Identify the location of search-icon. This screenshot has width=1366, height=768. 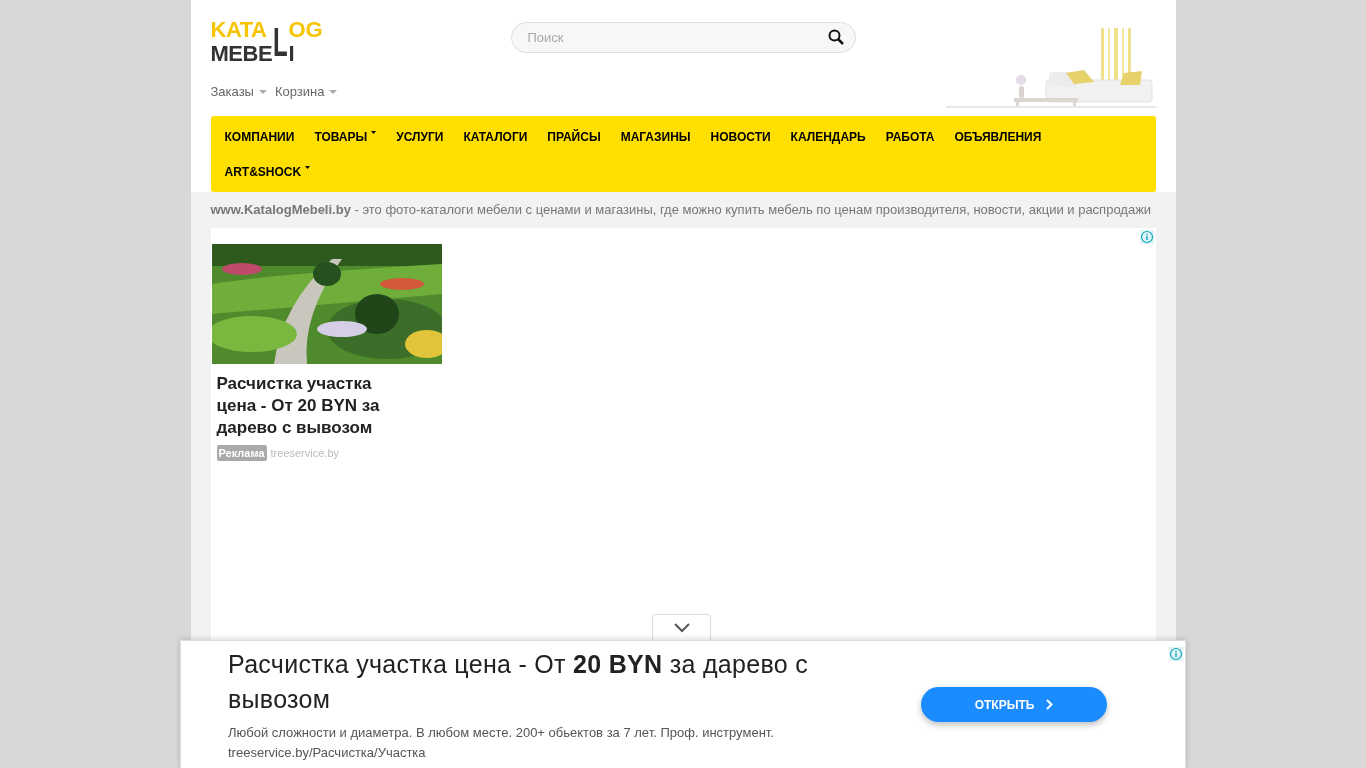
(835, 37).